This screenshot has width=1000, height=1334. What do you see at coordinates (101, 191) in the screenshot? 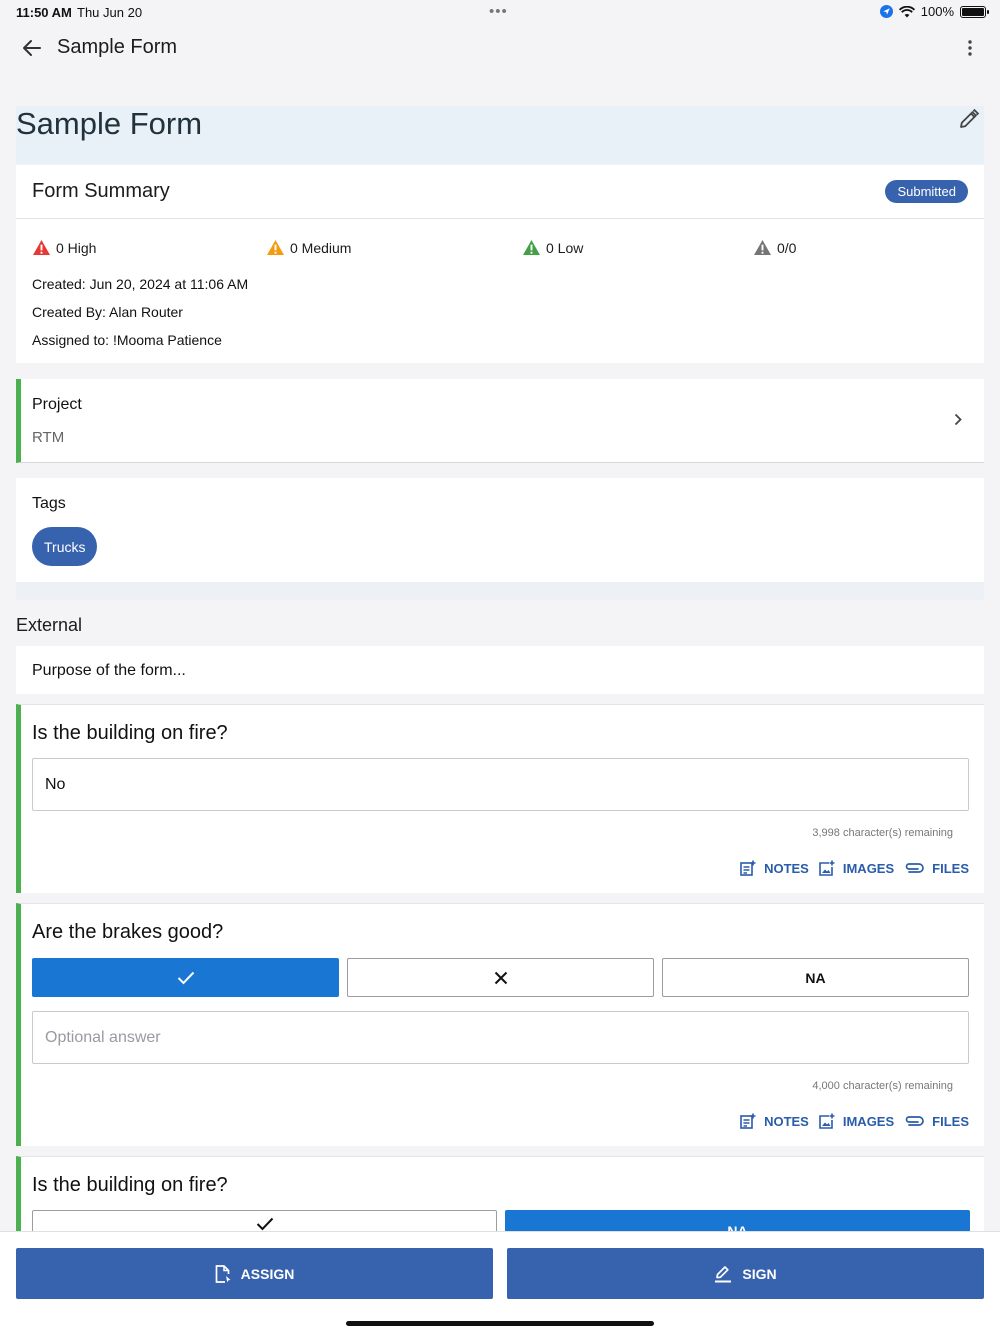
I see `summary-title: Form Summary` at bounding box center [101, 191].